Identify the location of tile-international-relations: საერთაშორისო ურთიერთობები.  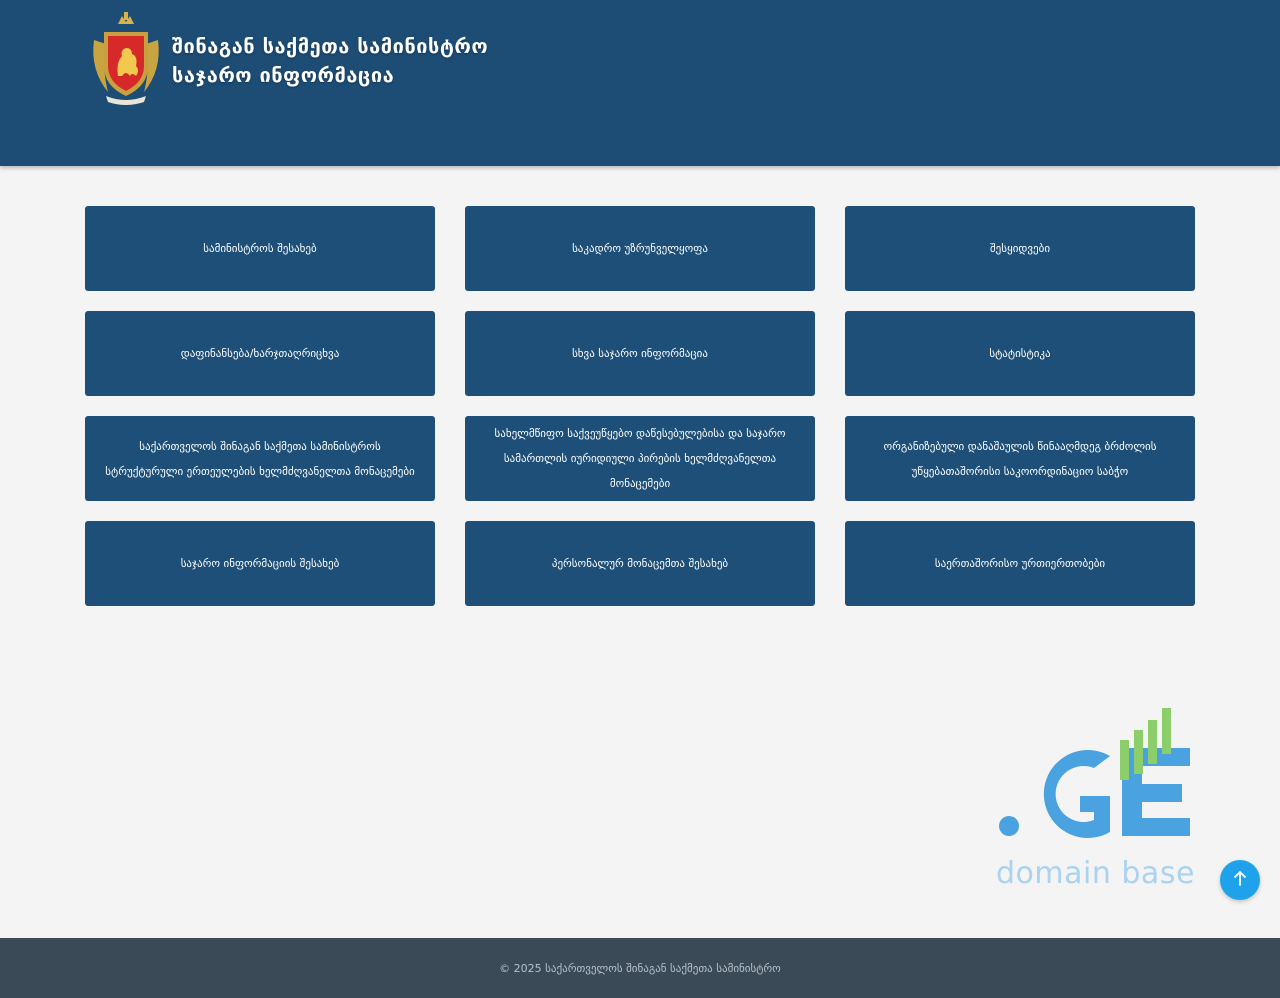
(1020, 563).